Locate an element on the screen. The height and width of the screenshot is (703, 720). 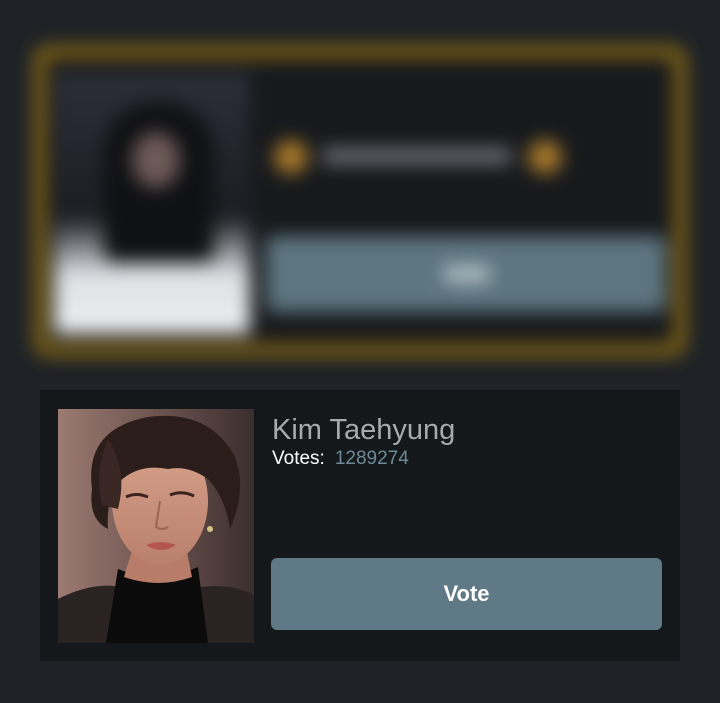
candidate-photo is located at coordinates (156, 526).